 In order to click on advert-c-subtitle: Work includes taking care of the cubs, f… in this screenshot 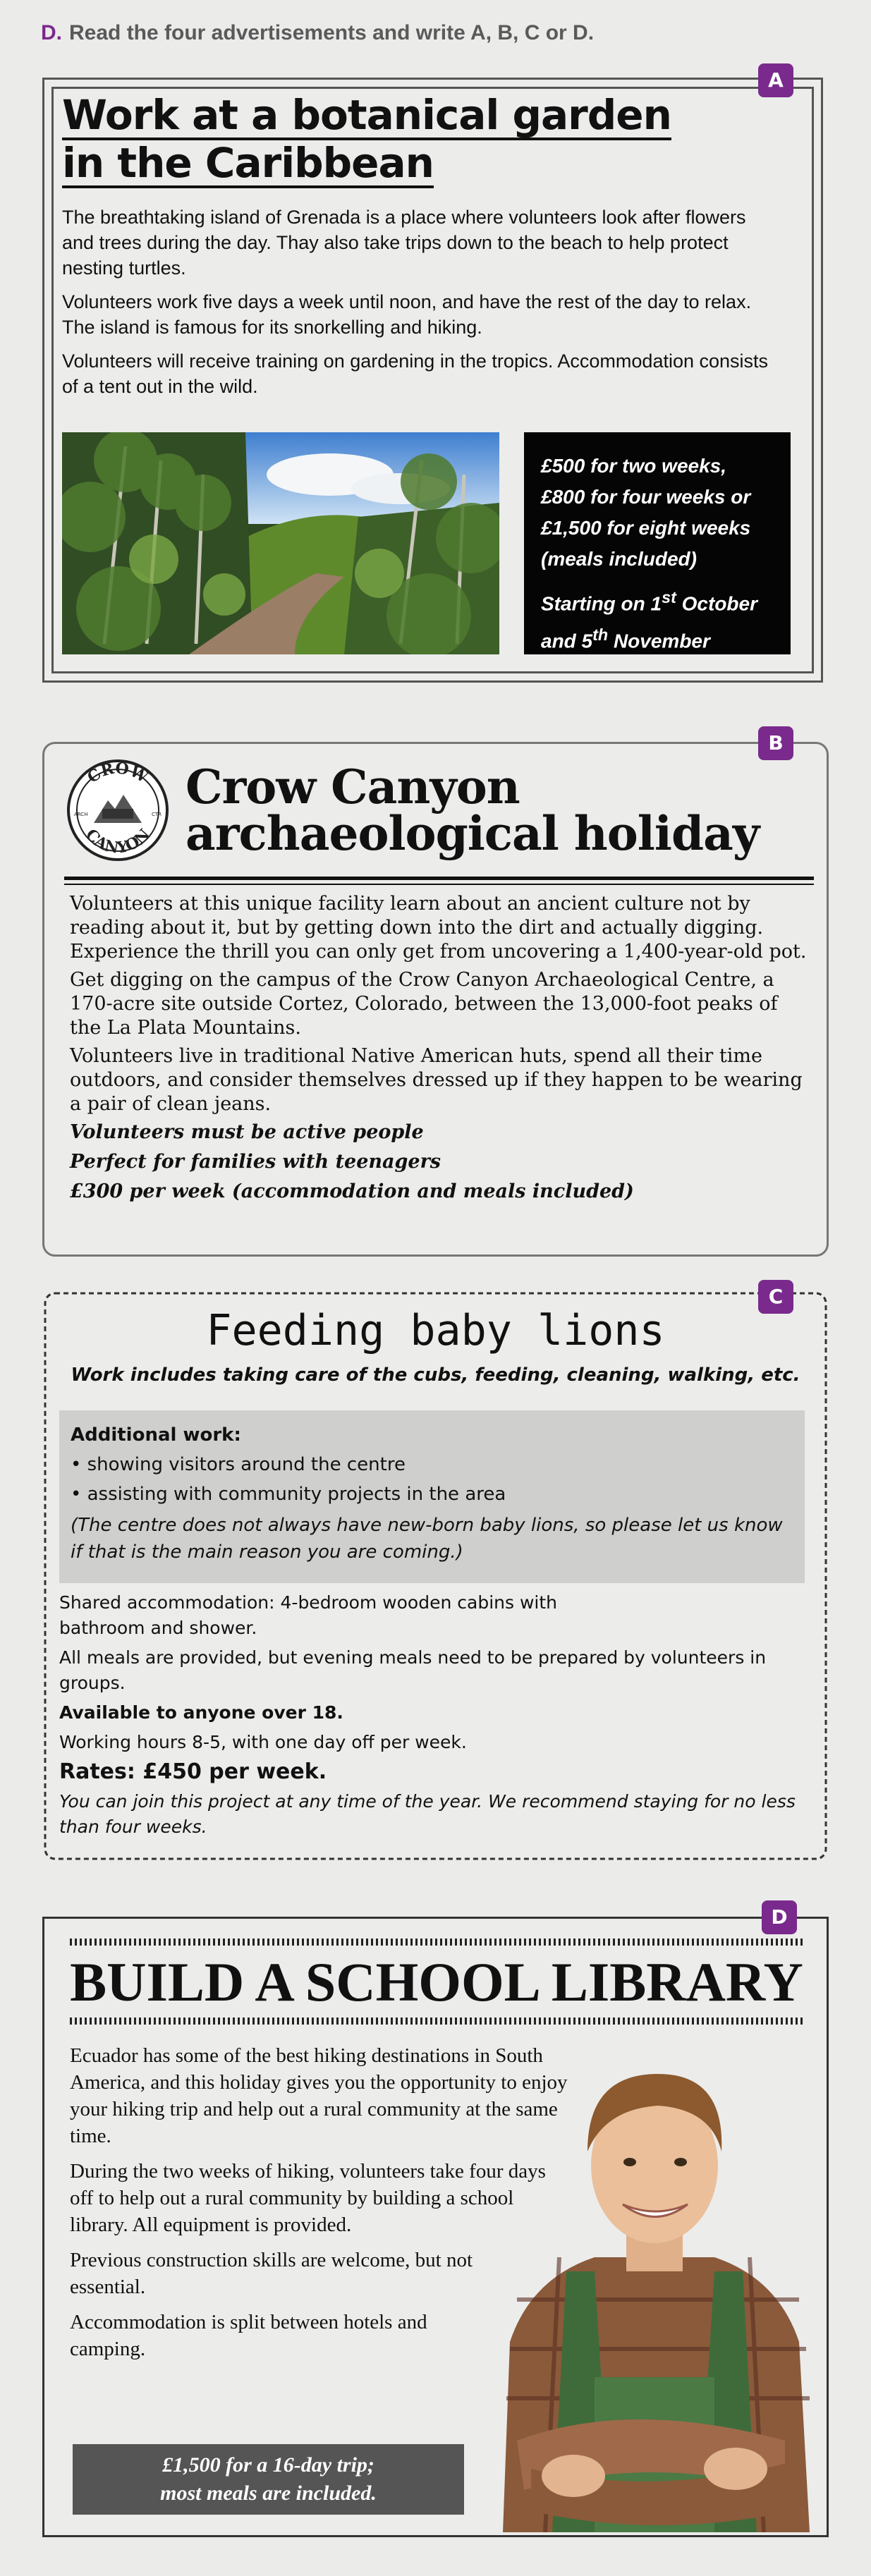, I will do `click(435, 1376)`.